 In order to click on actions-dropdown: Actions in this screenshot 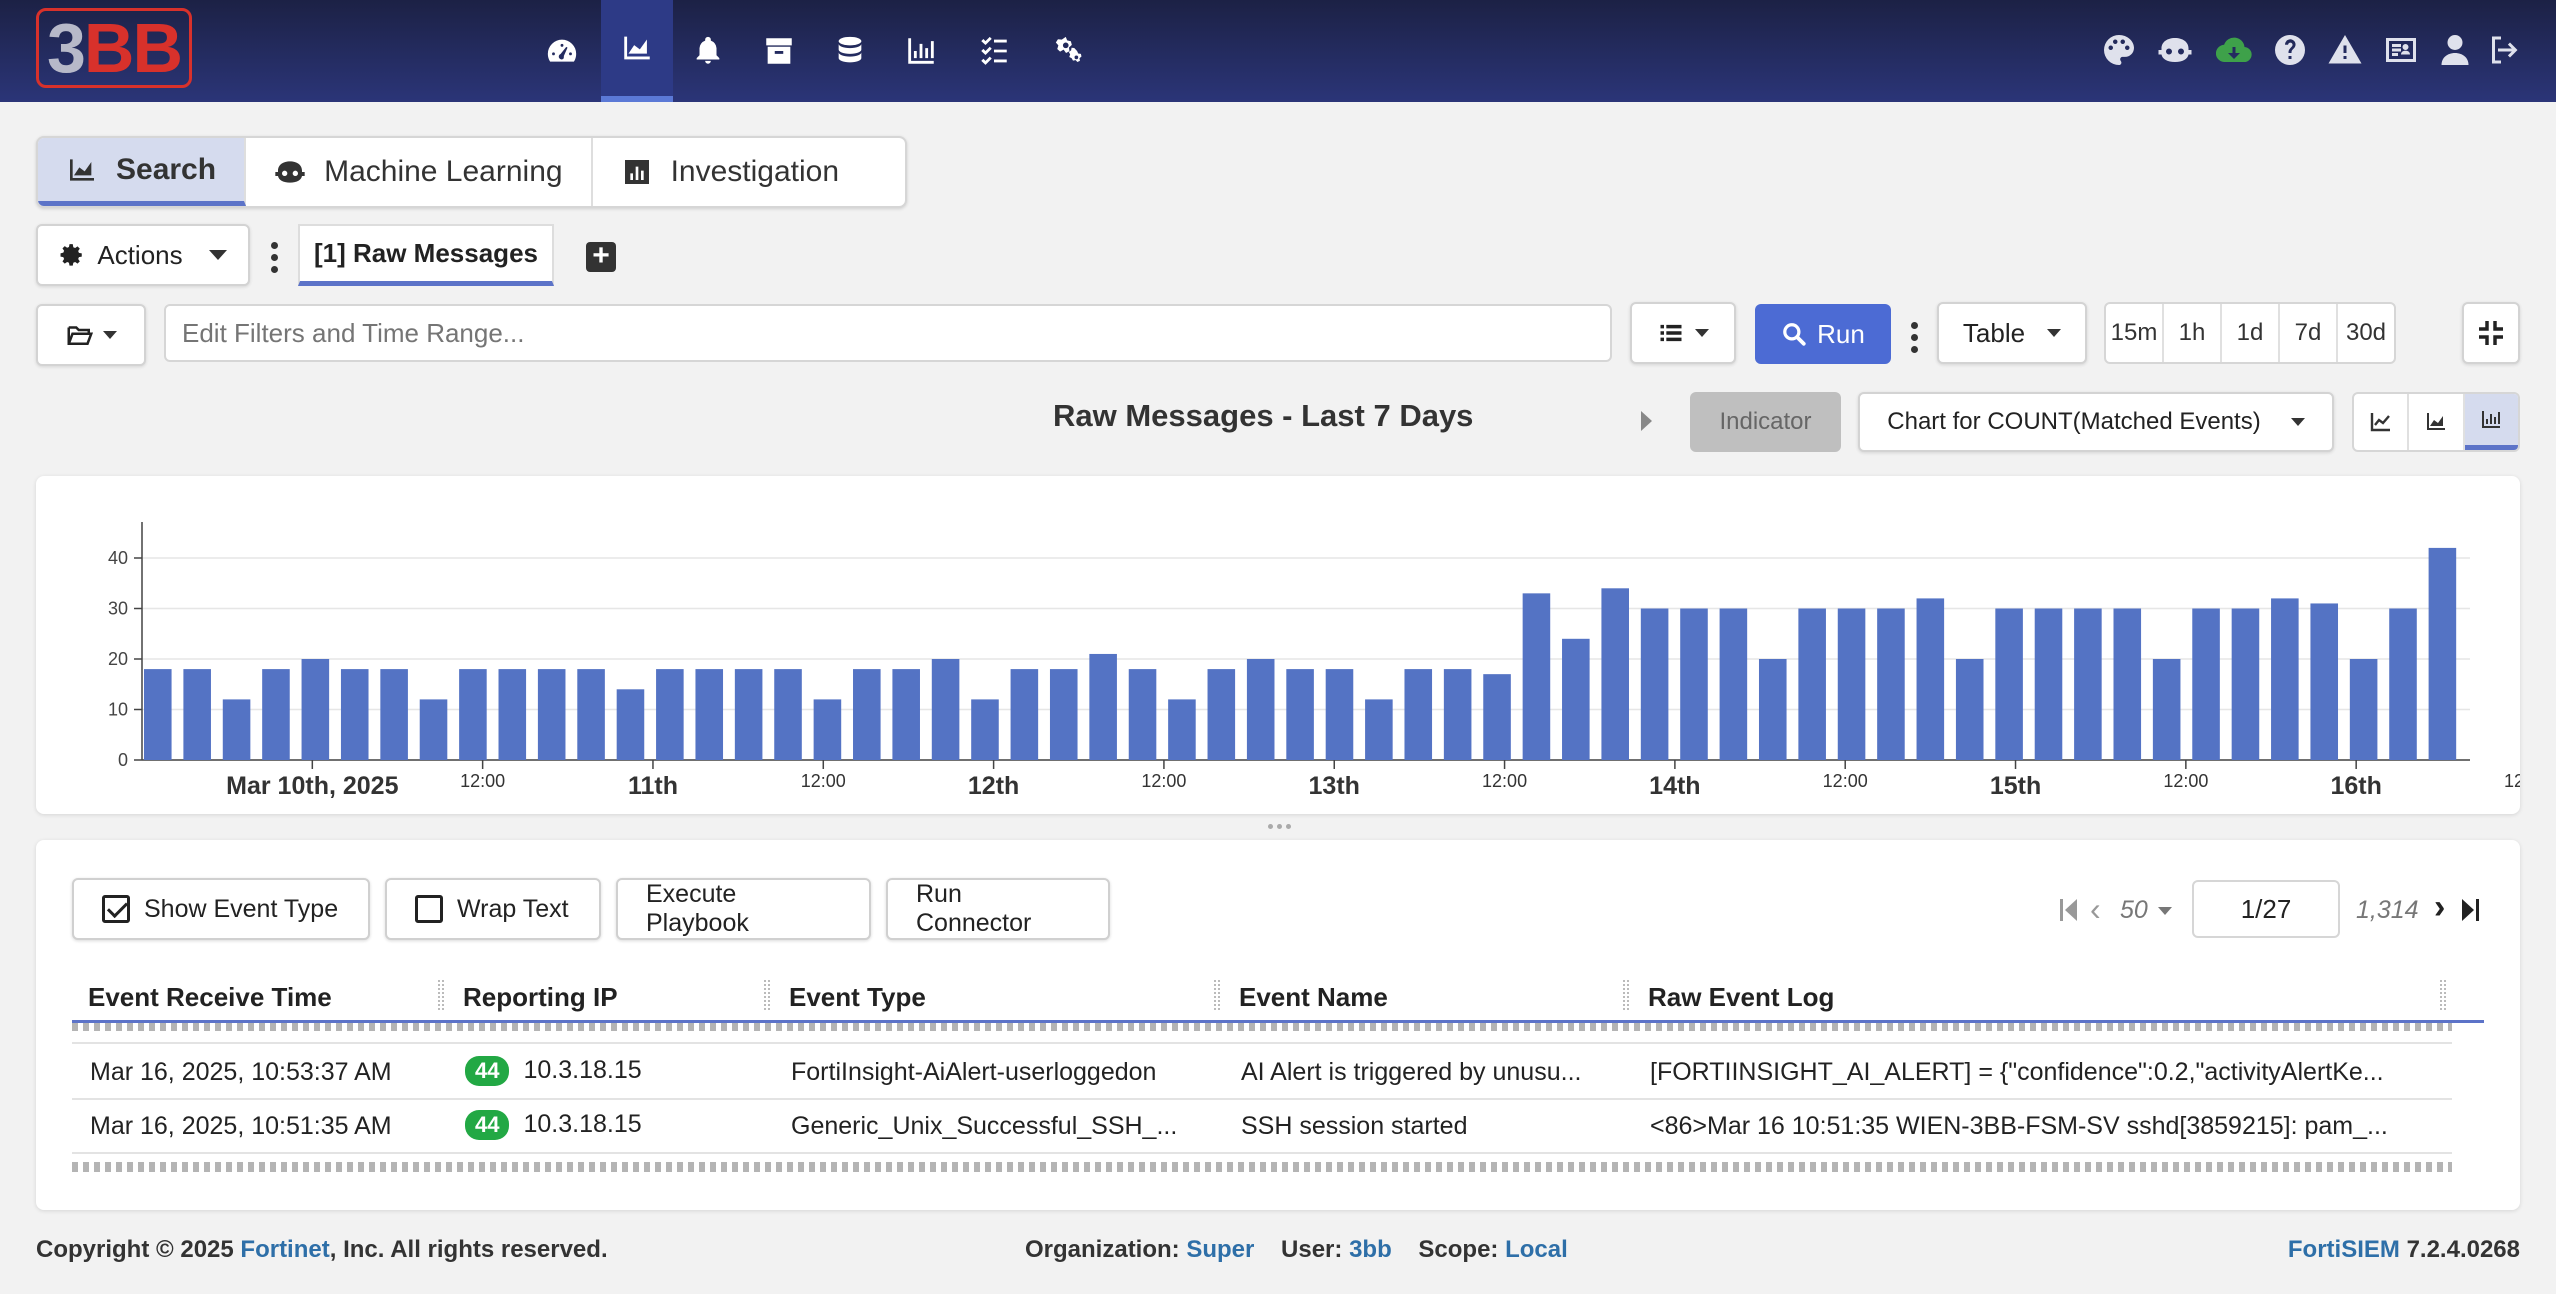, I will do `click(143, 255)`.